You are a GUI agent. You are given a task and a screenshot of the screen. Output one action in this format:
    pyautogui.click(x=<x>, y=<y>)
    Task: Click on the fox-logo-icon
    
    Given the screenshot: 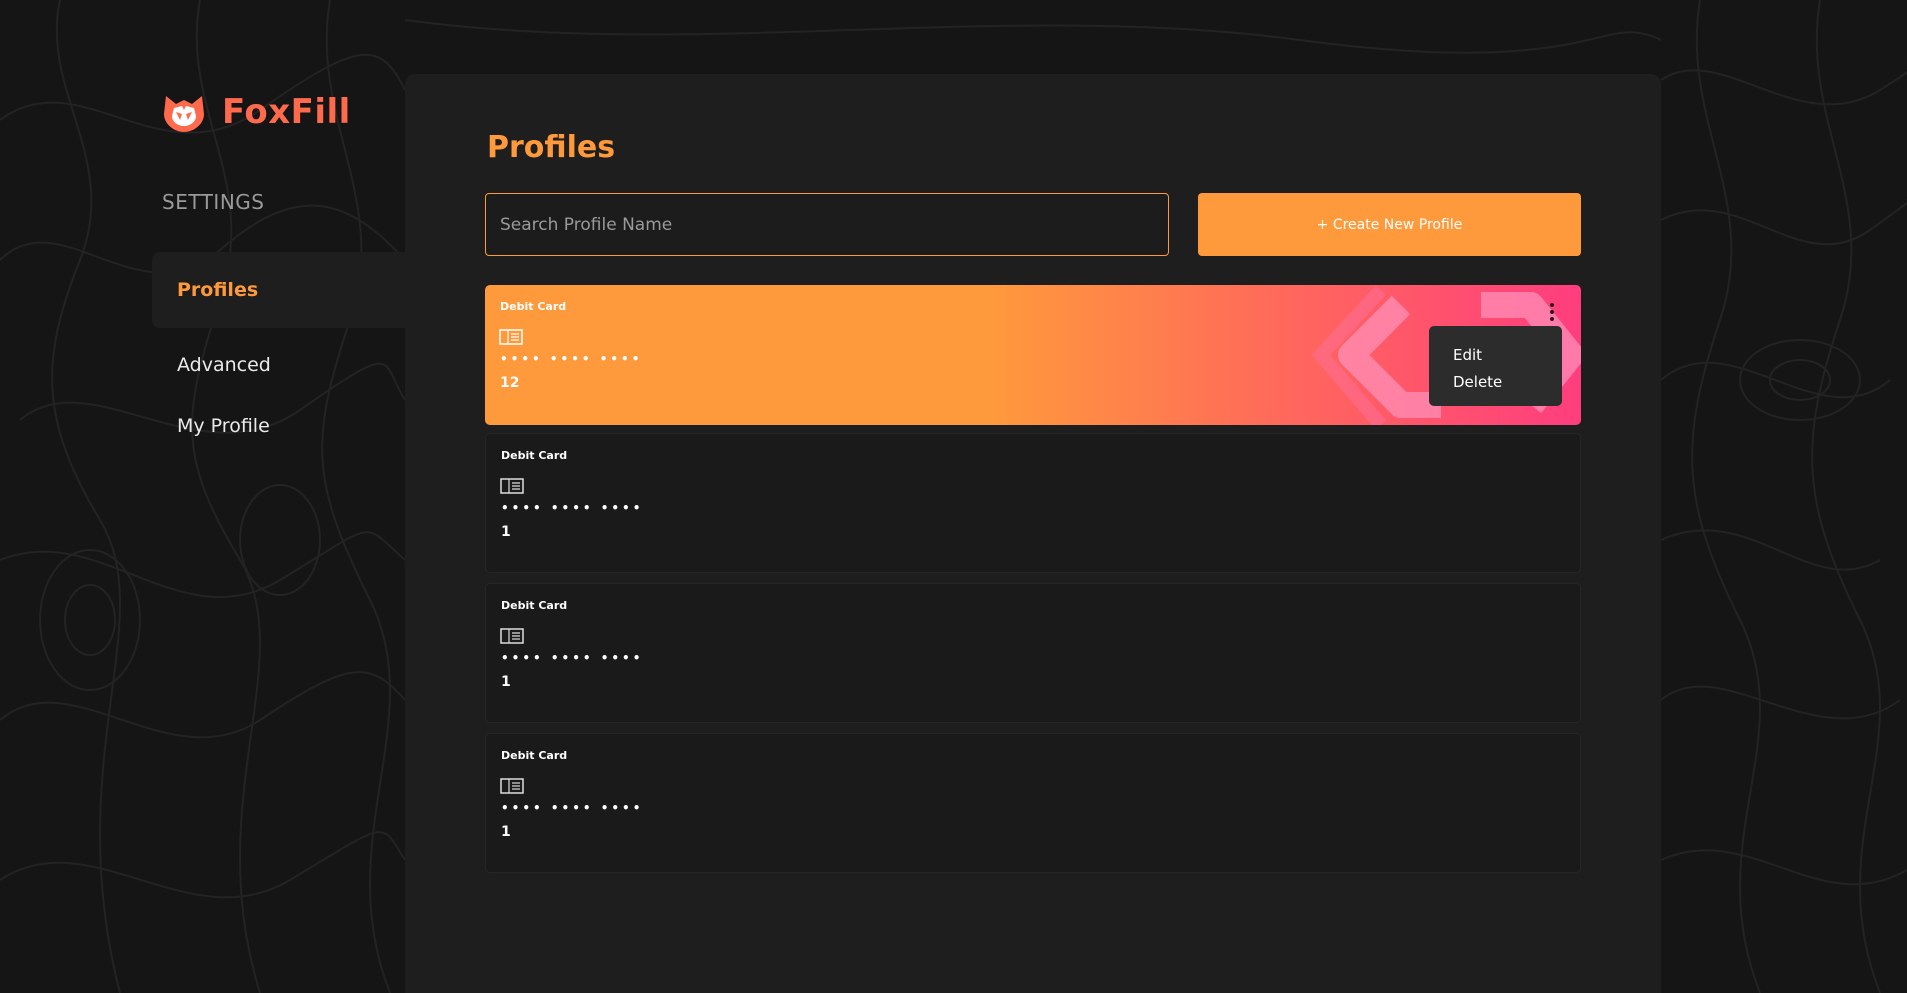 What is the action you would take?
    pyautogui.click(x=184, y=114)
    